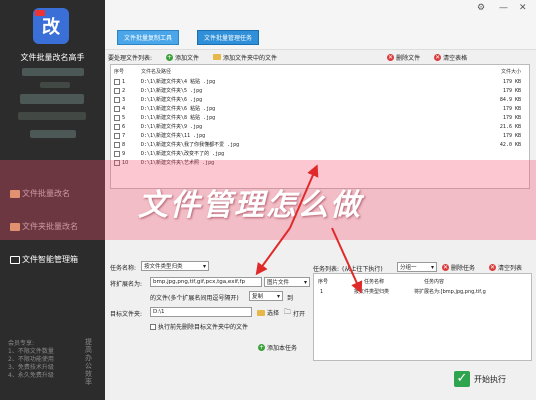  I want to click on delete-task-label: 删除任务, so click(463, 268).